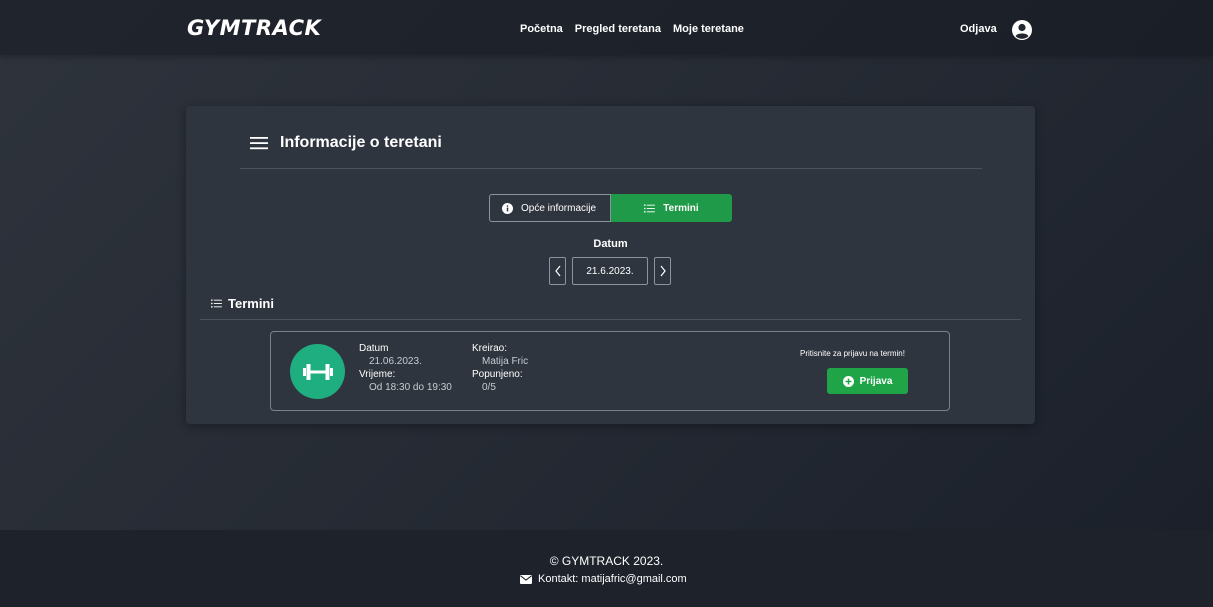  Describe the element at coordinates (618, 29) in the screenshot. I see `nav-link-gyms-overview: Pregled teretana` at that location.